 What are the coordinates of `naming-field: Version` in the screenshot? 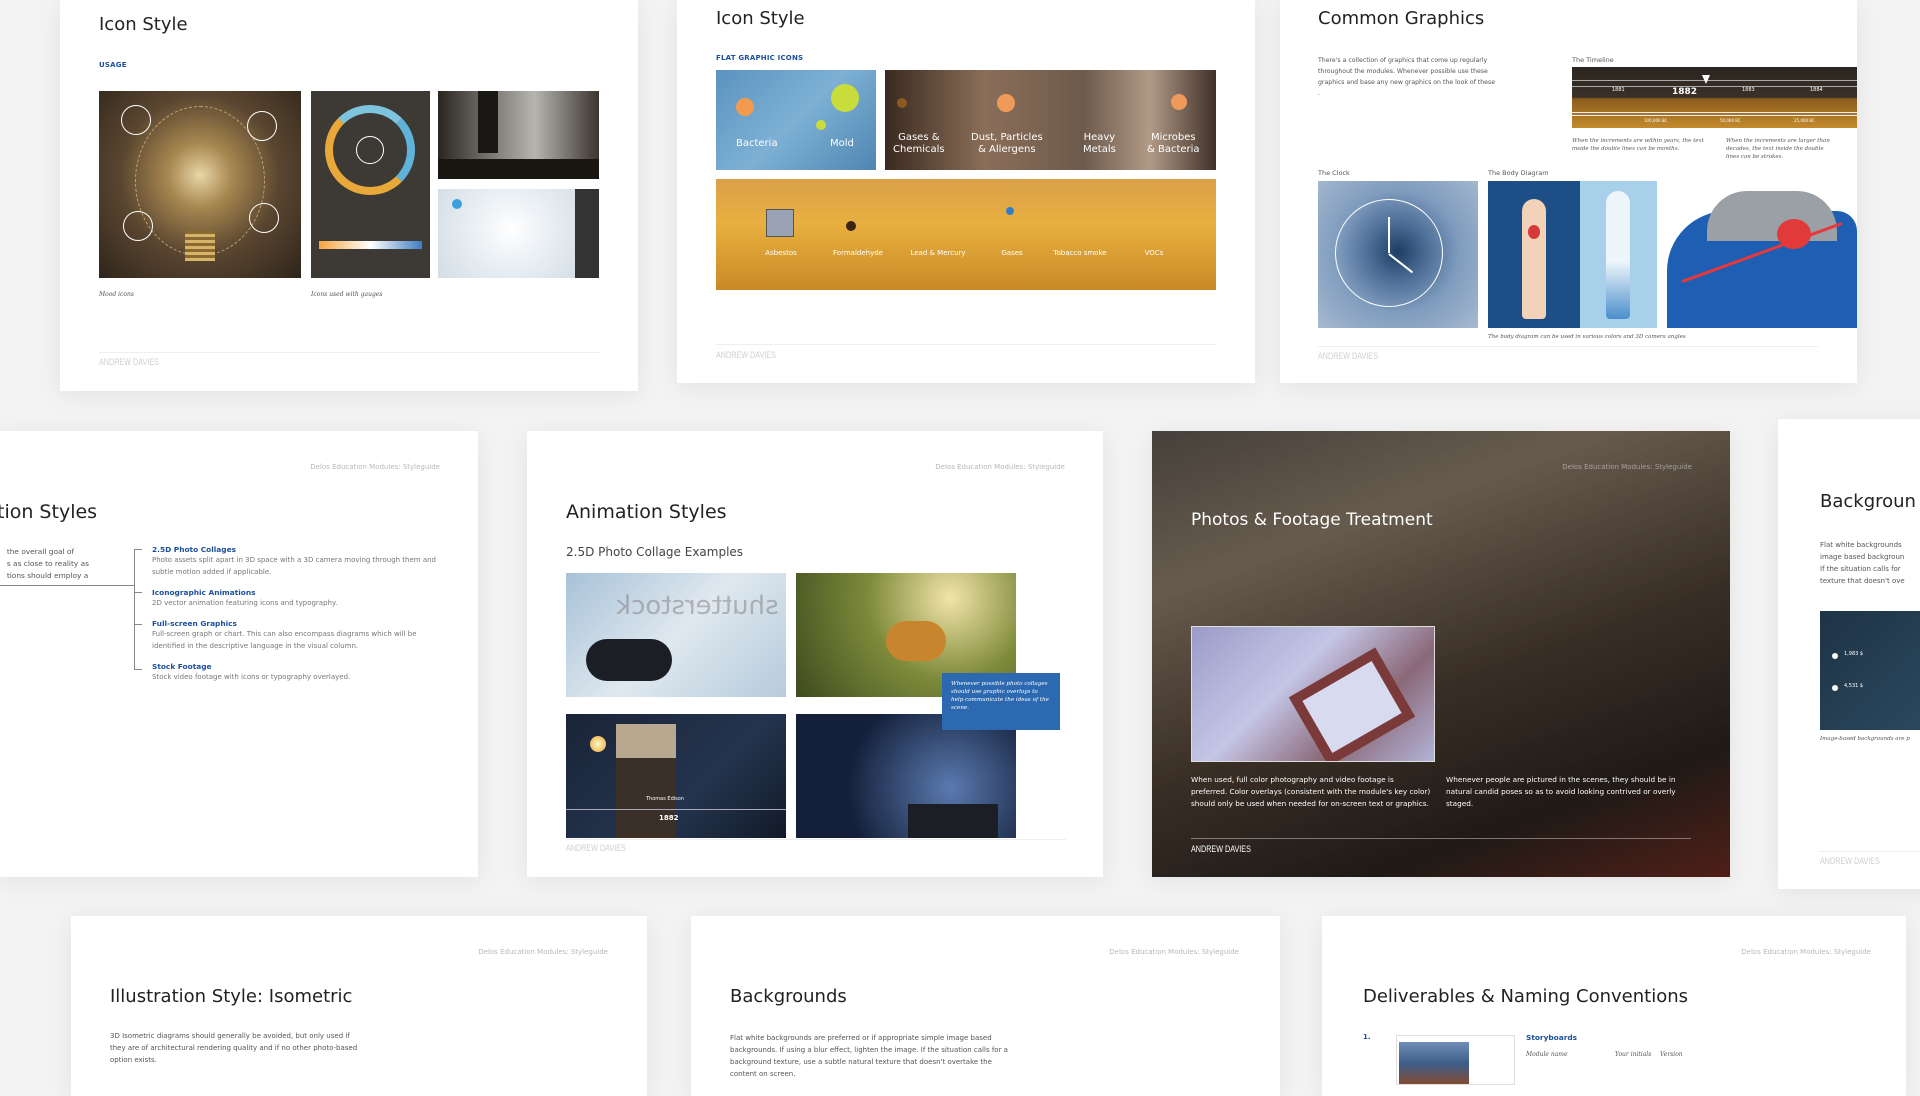 It's located at (1671, 1054).